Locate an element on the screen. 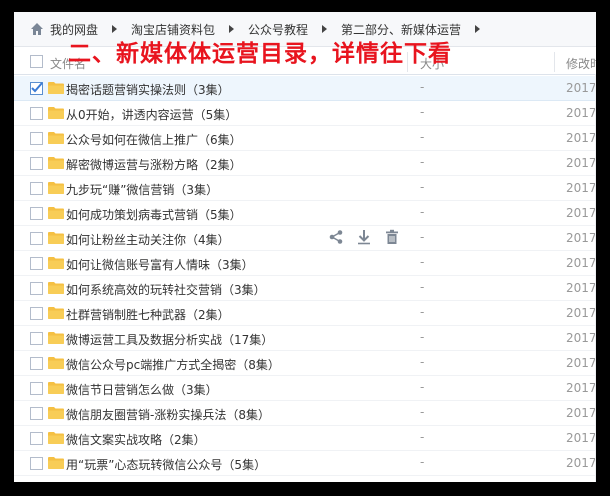  breadcrumb-item-home: 我的网盘 is located at coordinates (74, 29).